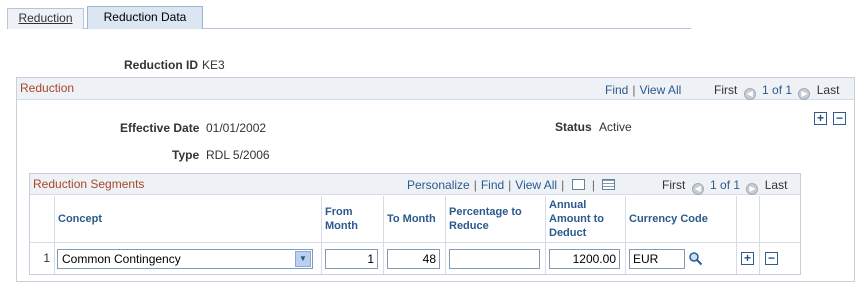  What do you see at coordinates (780, 258) in the screenshot?
I see `delete-cell: −` at bounding box center [780, 258].